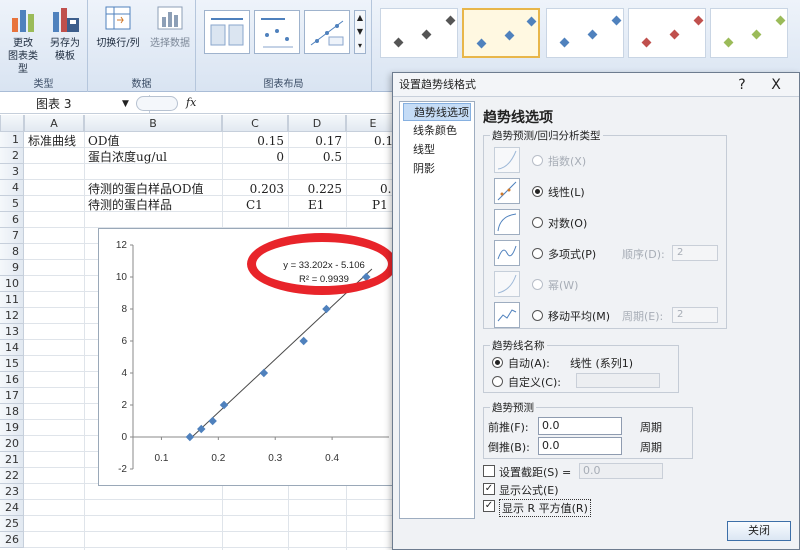  Describe the element at coordinates (507, 284) in the screenshot. I see `power-icon` at that location.